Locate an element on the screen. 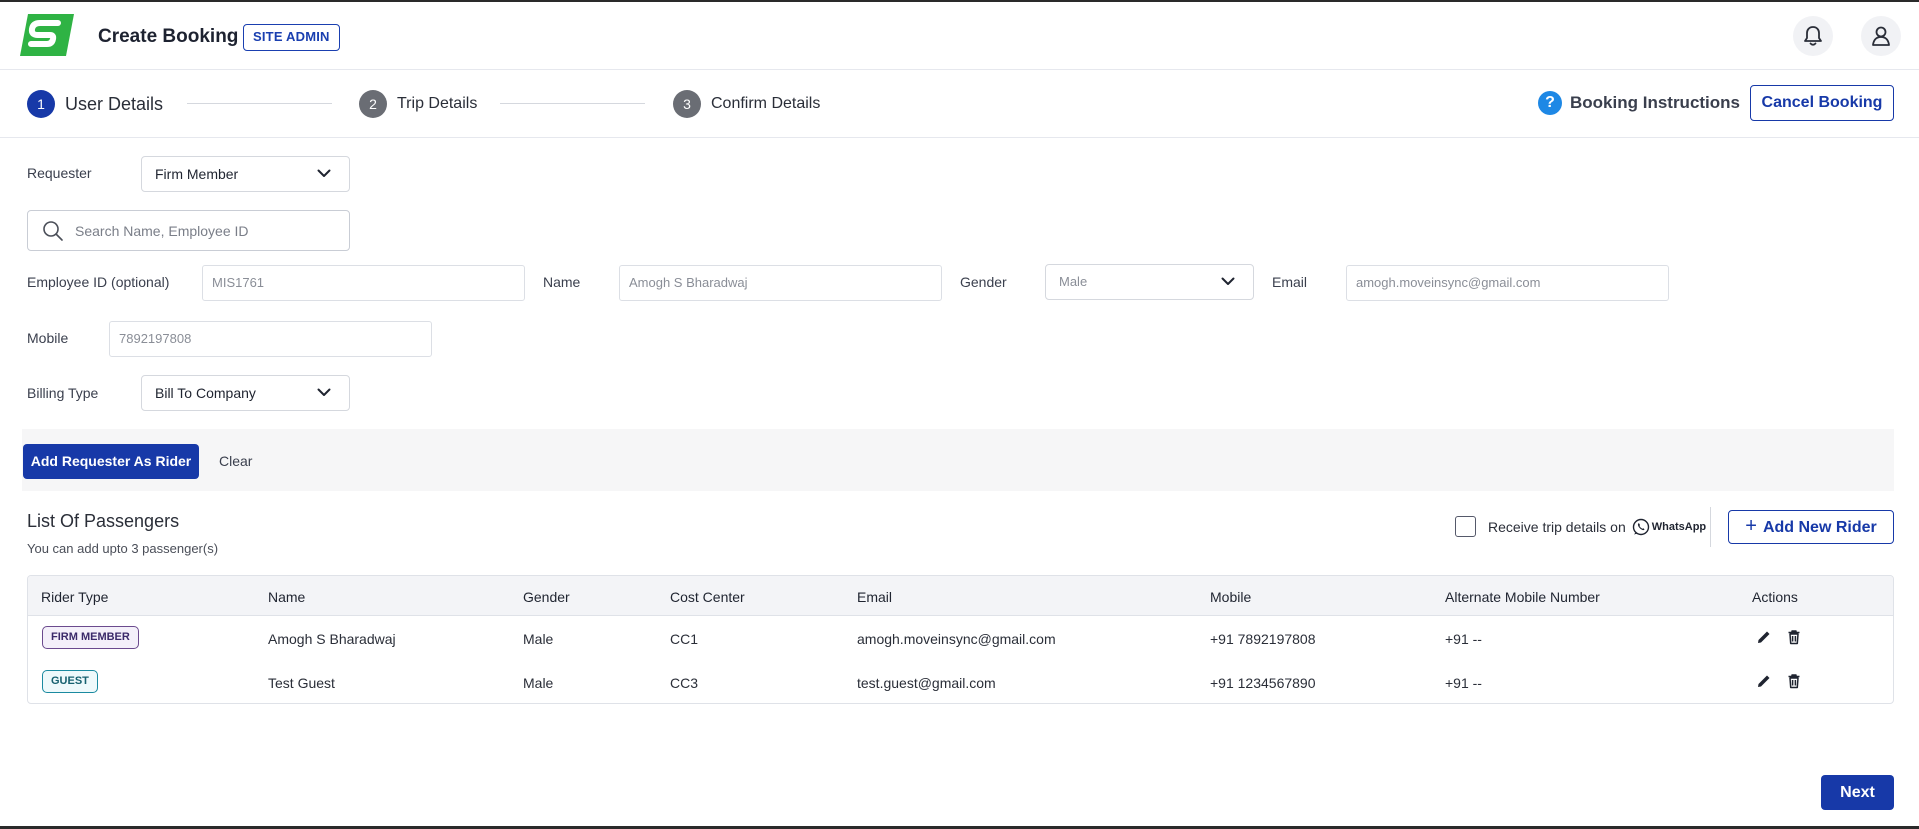 Image resolution: width=1919 pixels, height=829 pixels. page-title: Create Booking is located at coordinates (168, 36).